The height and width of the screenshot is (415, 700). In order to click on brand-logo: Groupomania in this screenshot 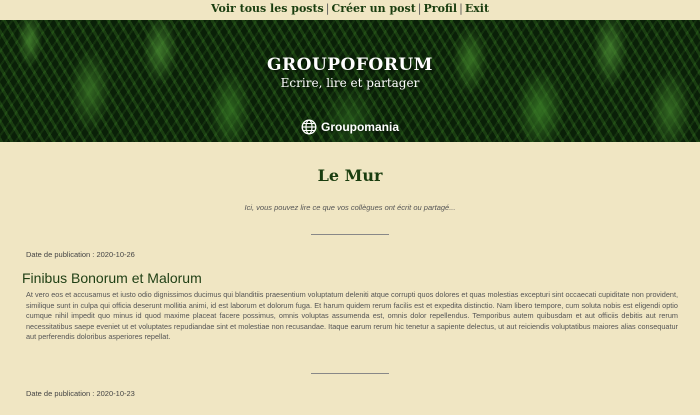, I will do `click(350, 127)`.